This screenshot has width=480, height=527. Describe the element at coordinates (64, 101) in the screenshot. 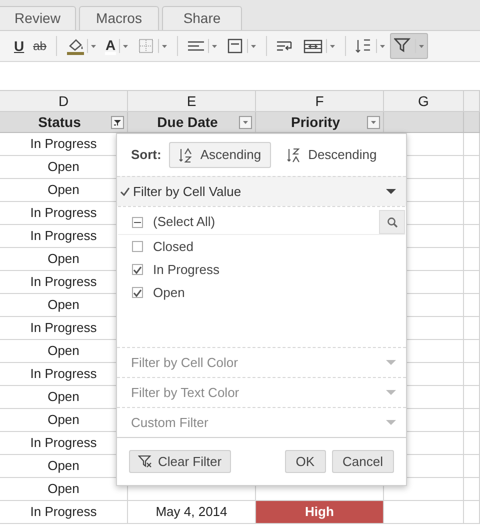

I see `column-header: D` at that location.